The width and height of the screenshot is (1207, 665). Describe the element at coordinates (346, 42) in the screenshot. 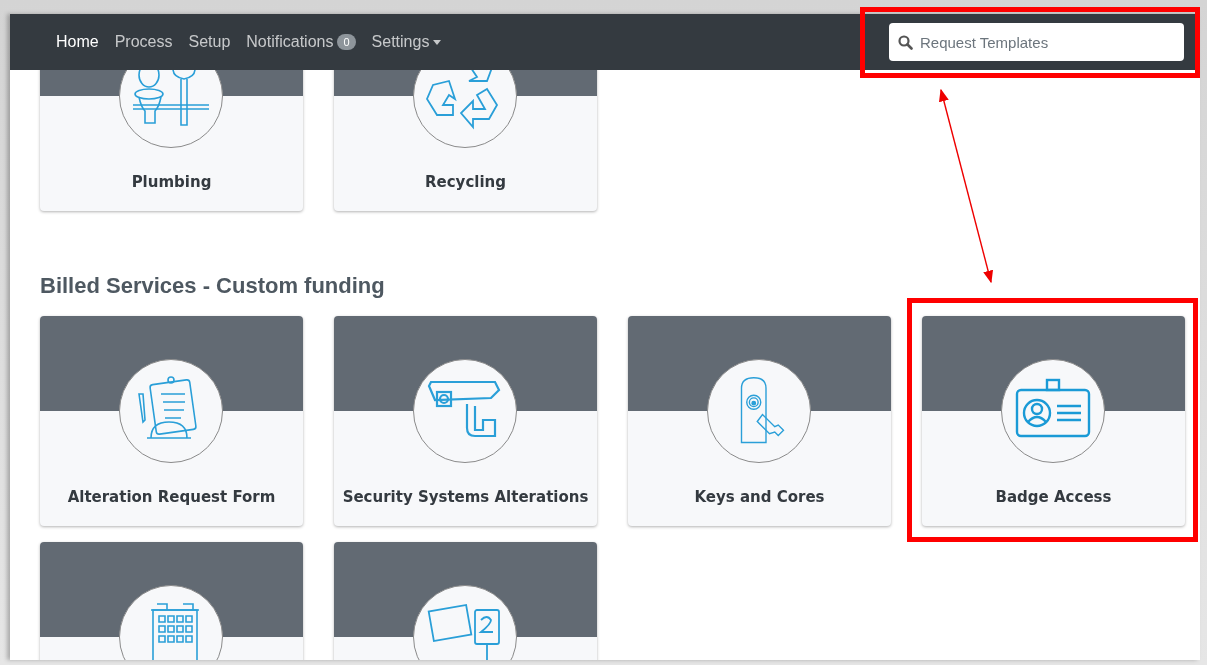

I see `count-badge: 0` at that location.